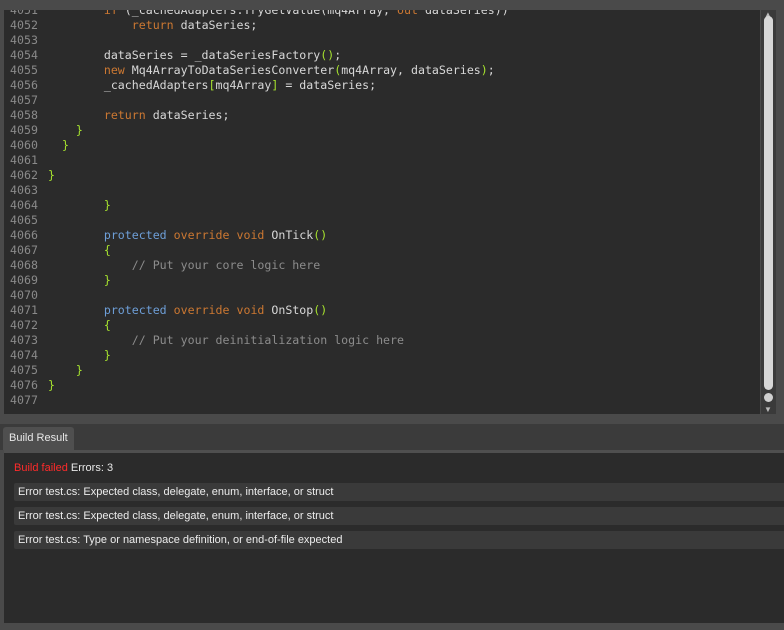 The height and width of the screenshot is (630, 784). Describe the element at coordinates (382, 235) in the screenshot. I see `code-line: 4066 protected override void OnTick()` at that location.